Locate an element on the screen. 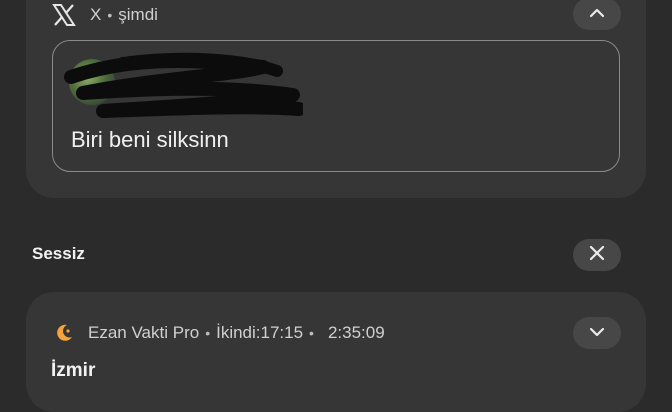  silent-section-label: Sessiz is located at coordinates (58, 253).